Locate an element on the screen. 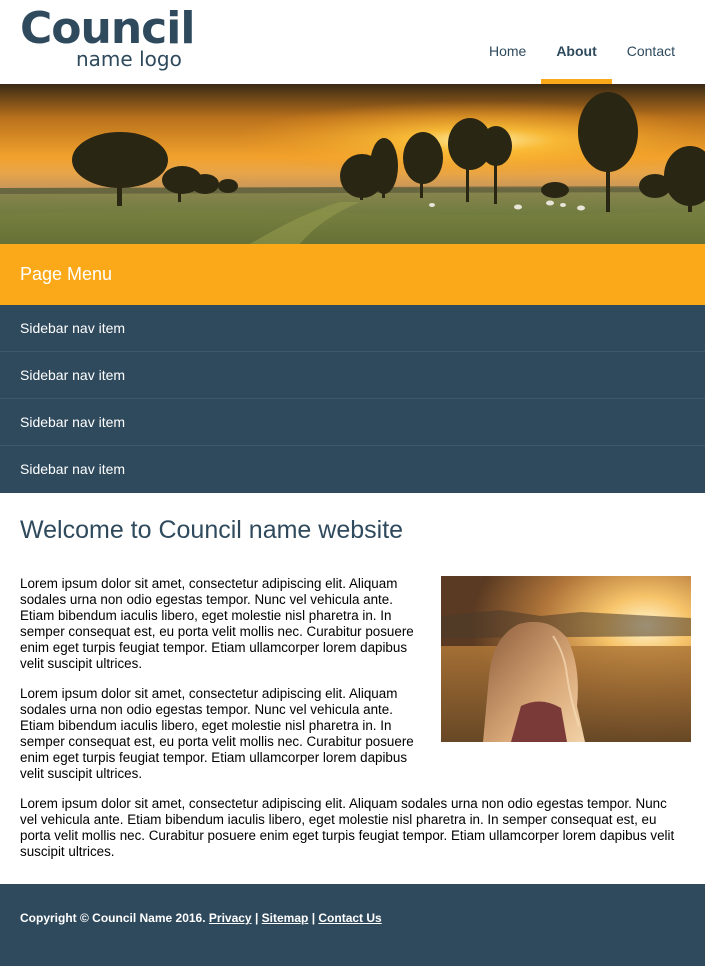 The width and height of the screenshot is (705, 966). page-menu-header: Page Menu is located at coordinates (352, 274).